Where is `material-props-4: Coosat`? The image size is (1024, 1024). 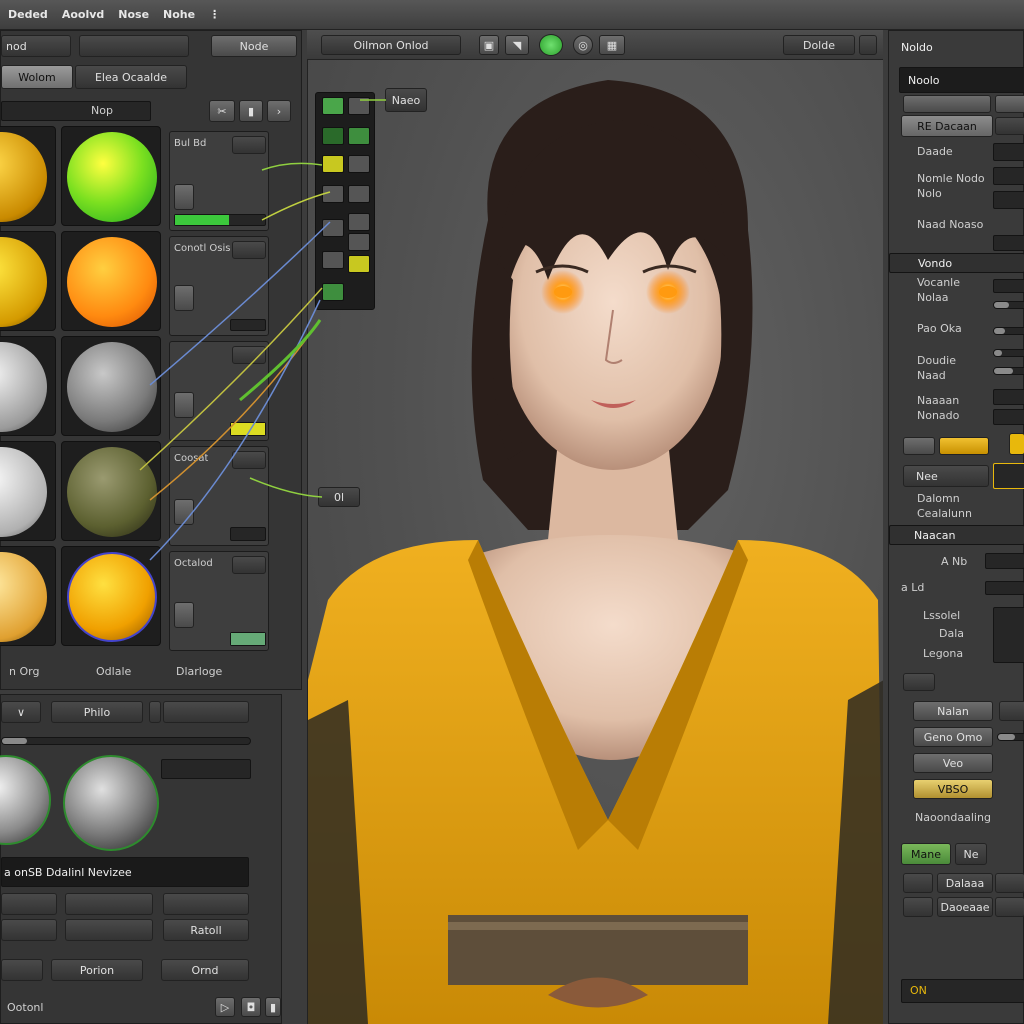
material-props-4: Coosat is located at coordinates (219, 496).